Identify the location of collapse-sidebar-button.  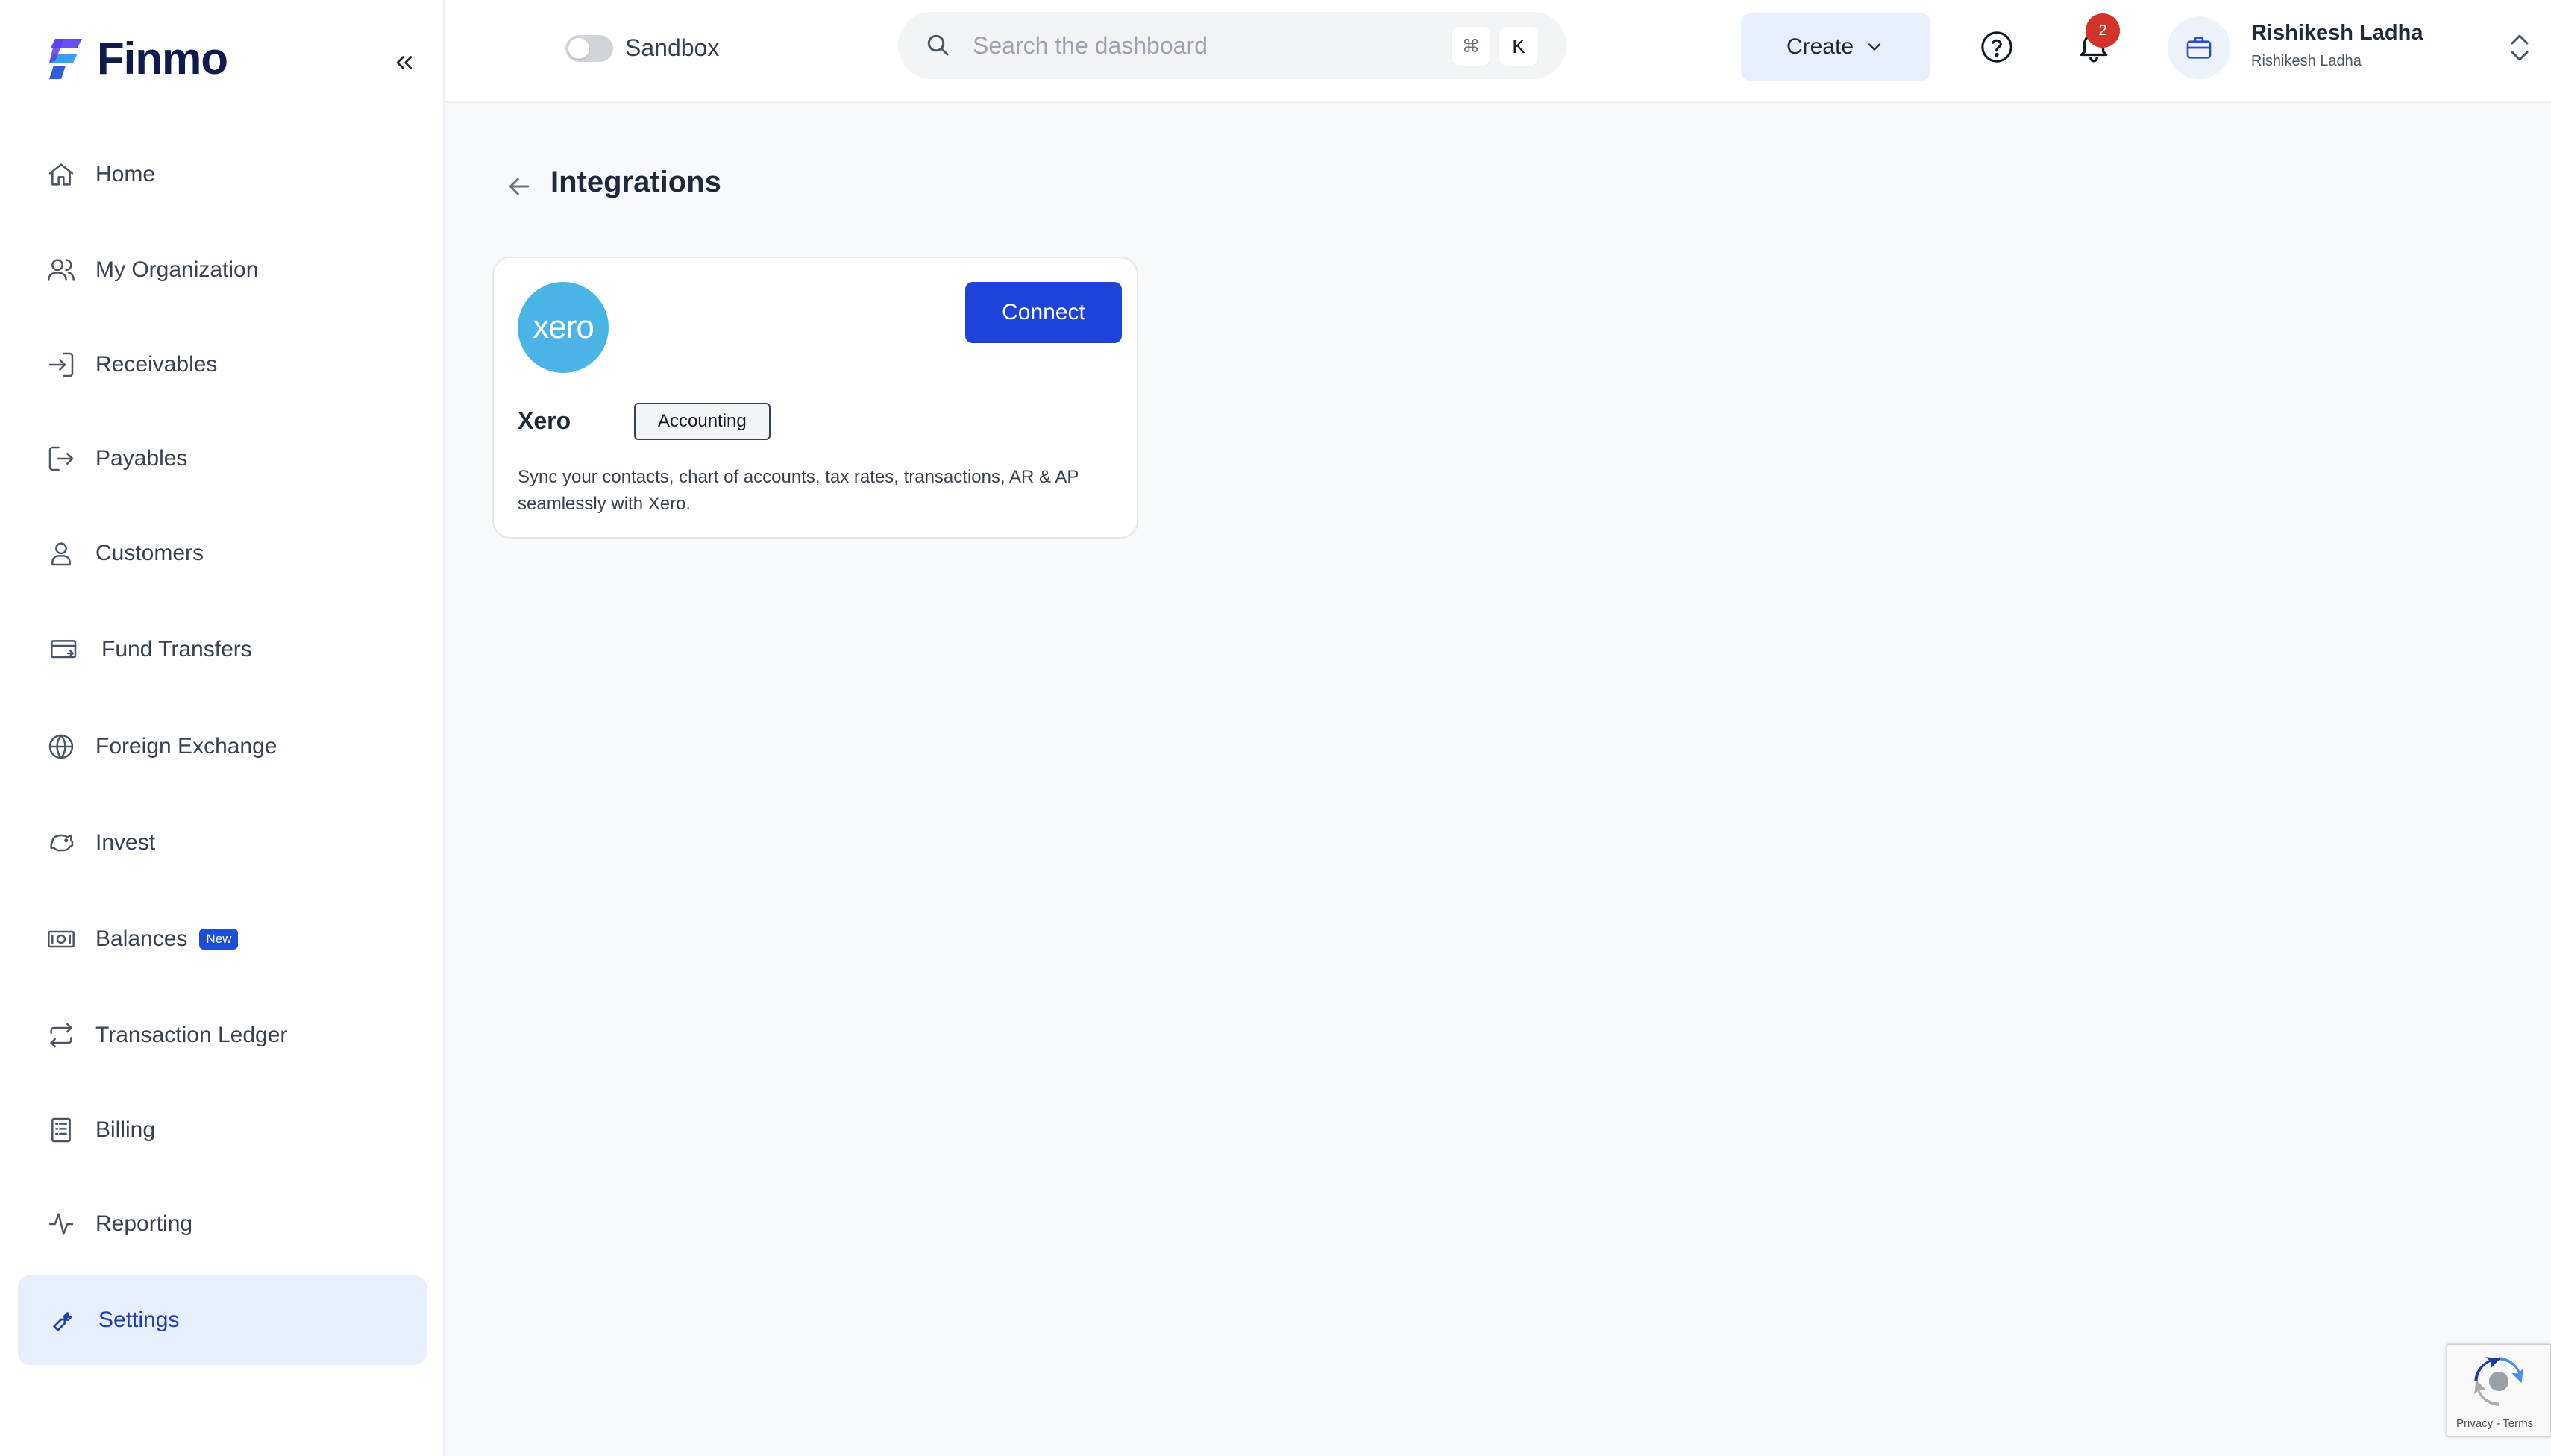
(404, 63).